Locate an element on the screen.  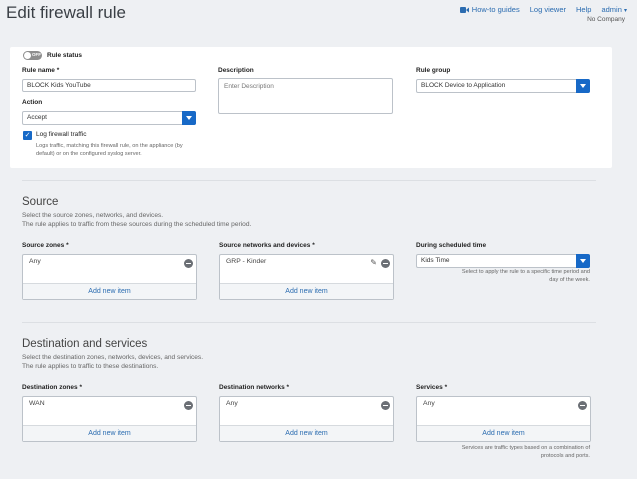
log-traffic-checkbox: ✓ is located at coordinates (27, 135).